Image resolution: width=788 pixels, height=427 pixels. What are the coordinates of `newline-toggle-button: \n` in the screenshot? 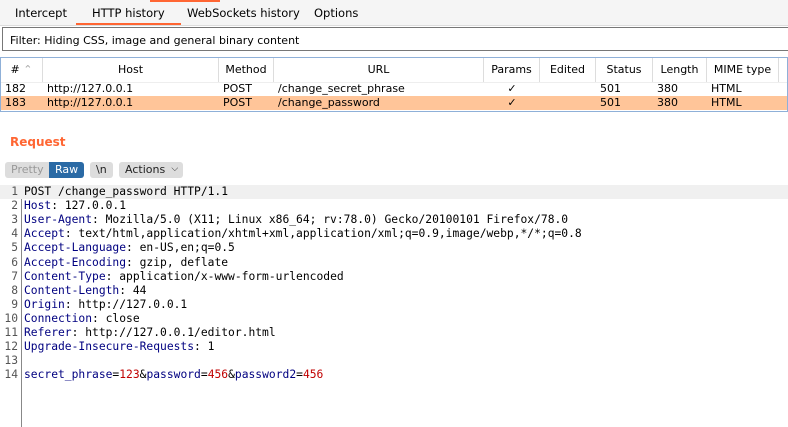 It's located at (101, 170).